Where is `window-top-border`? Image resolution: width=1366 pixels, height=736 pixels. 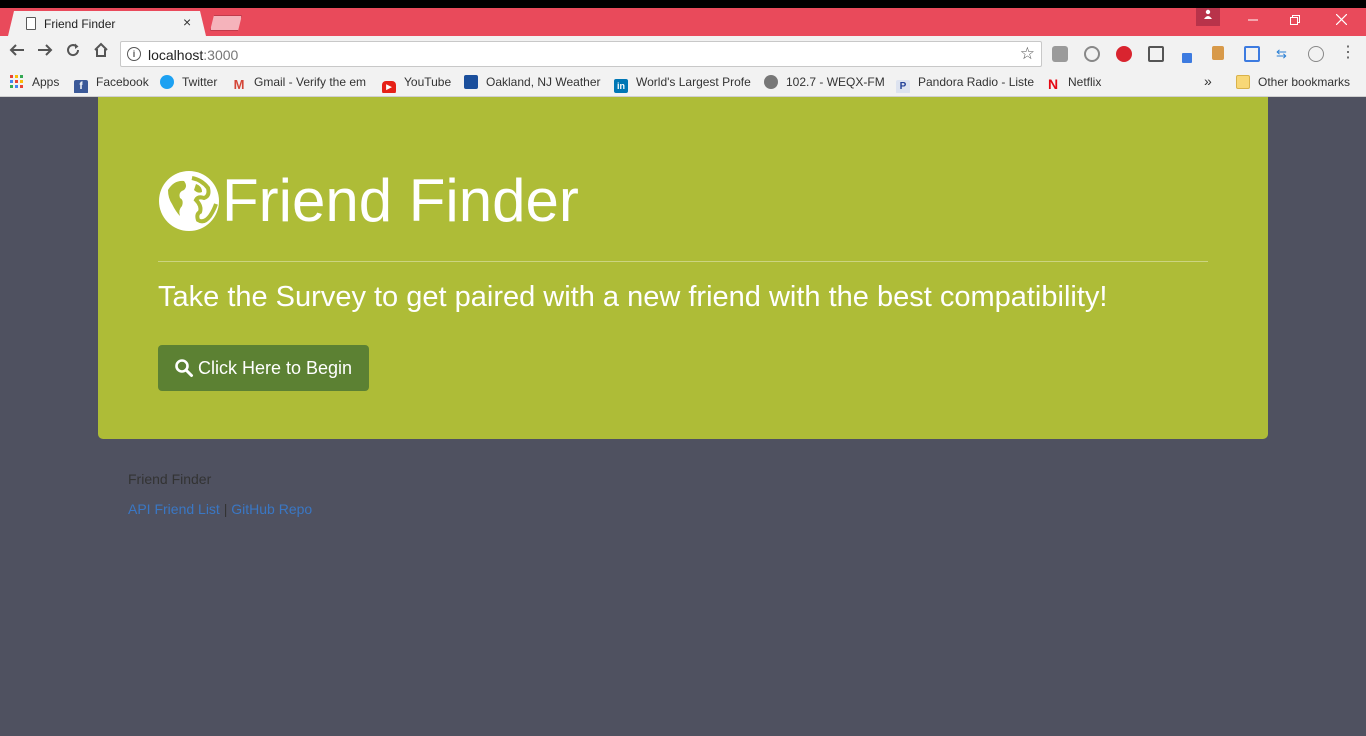
window-top-border is located at coordinates (683, 4).